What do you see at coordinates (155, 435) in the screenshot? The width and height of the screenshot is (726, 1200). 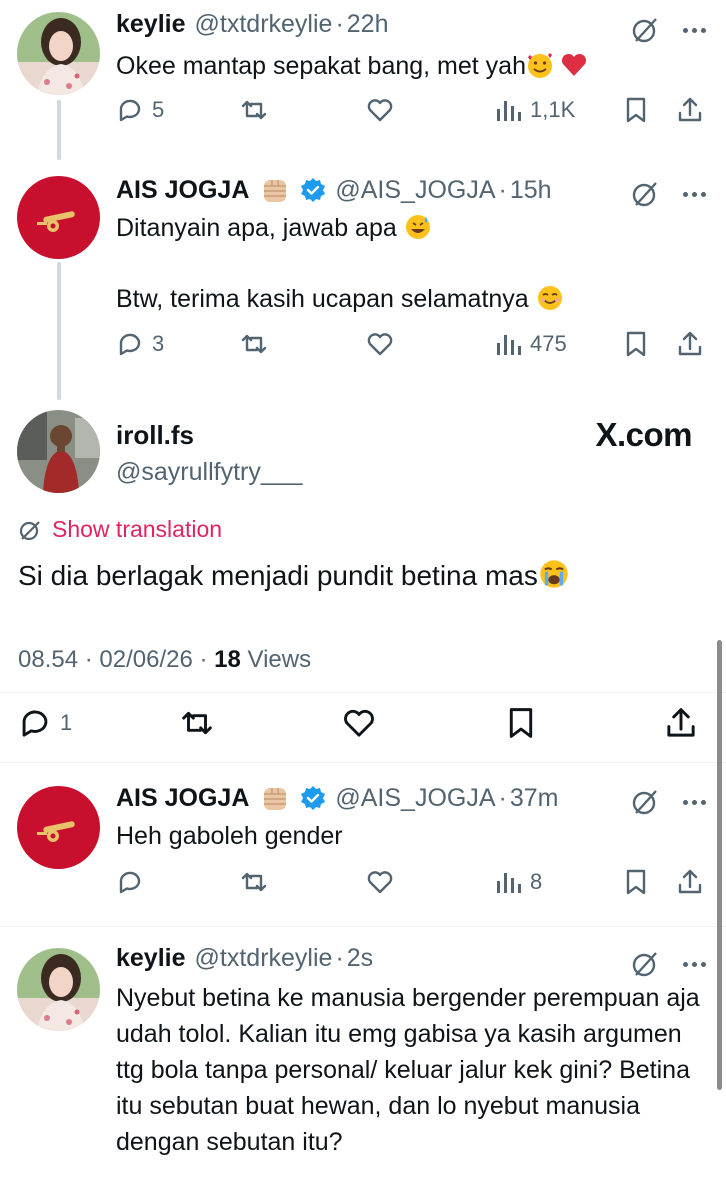 I see `author-name: iroll.fs` at bounding box center [155, 435].